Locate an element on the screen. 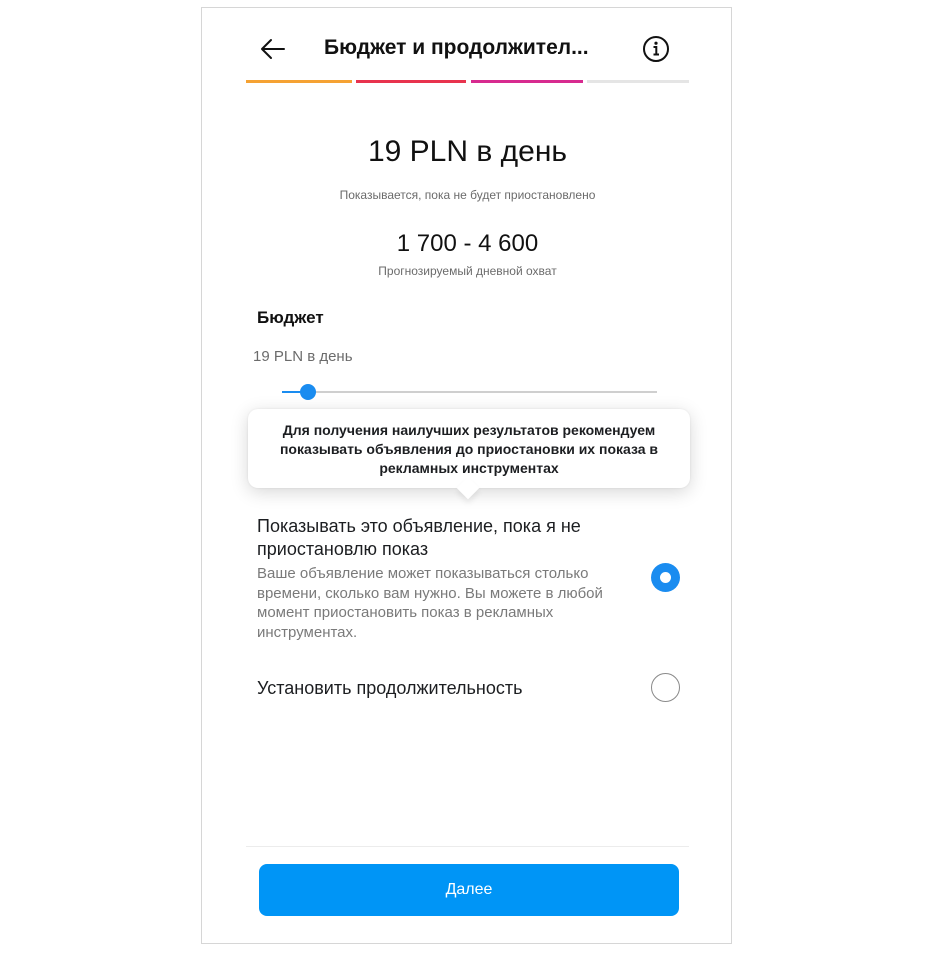  arrow-left-icon is located at coordinates (273, 49).